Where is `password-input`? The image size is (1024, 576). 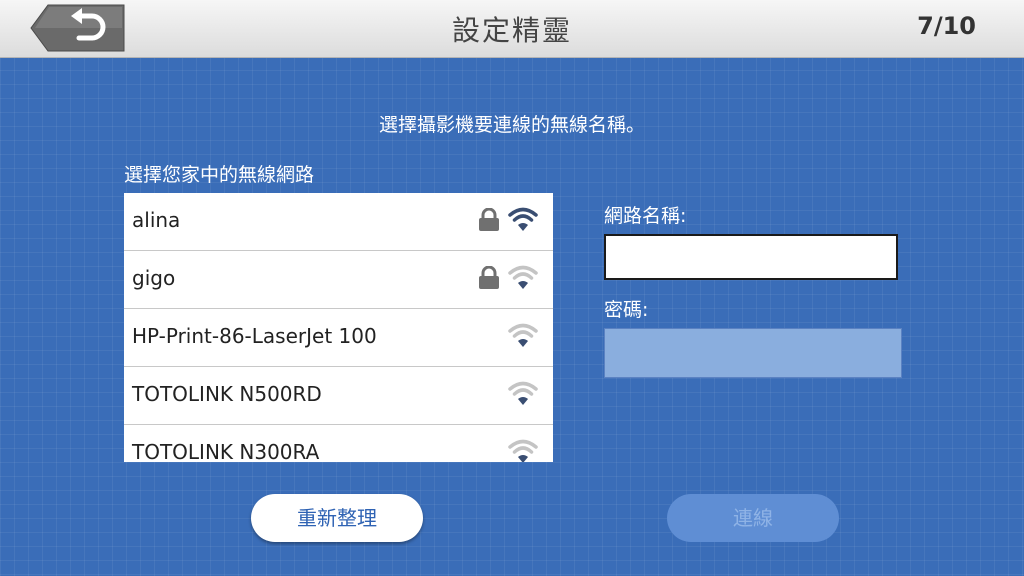
password-input is located at coordinates (753, 353).